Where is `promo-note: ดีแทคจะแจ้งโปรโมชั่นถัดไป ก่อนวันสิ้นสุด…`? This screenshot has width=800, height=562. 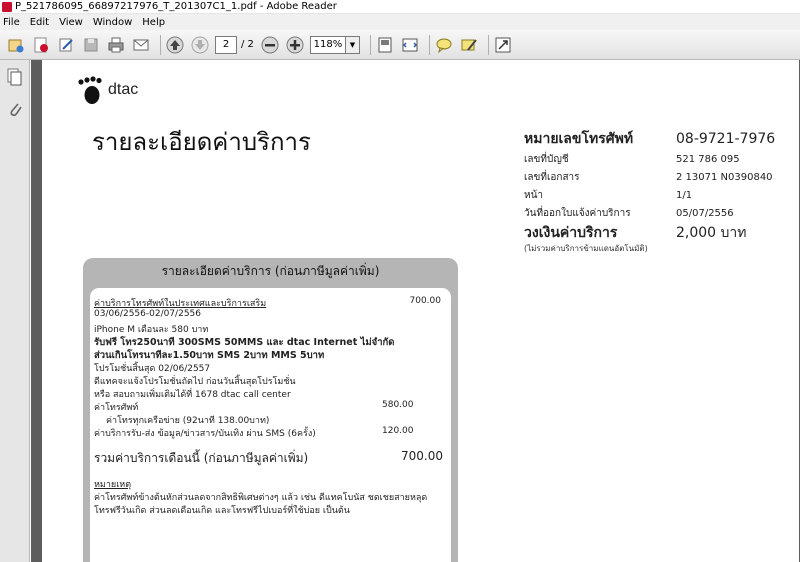
promo-note: ดีแทคจะแจ้งโปรโมชั่นถัดไป ก่อนวันสิ้นสุด… is located at coordinates (195, 382).